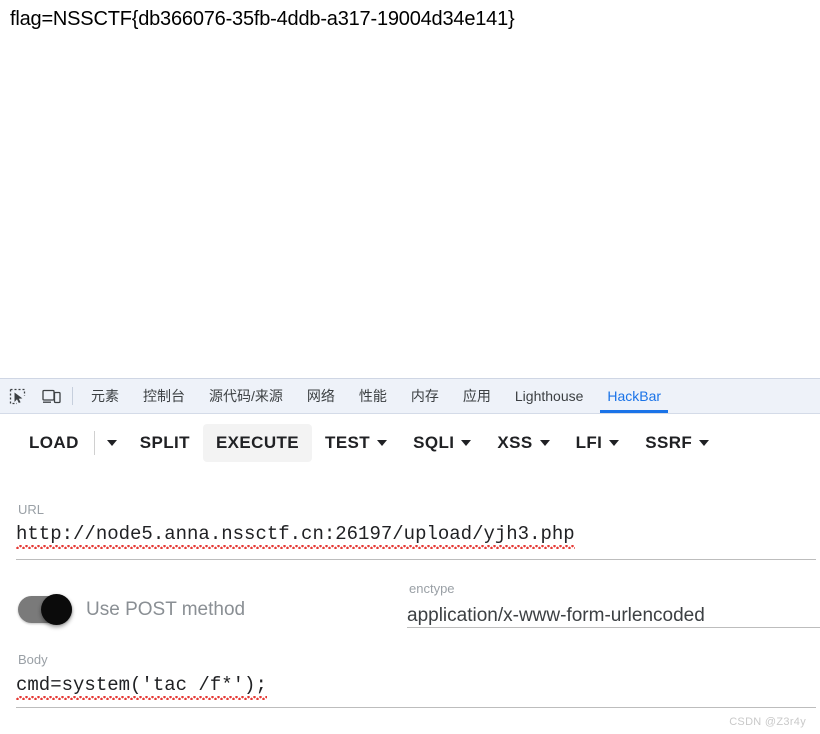 This screenshot has width=820, height=734. I want to click on tab-console: 控制台, so click(164, 396).